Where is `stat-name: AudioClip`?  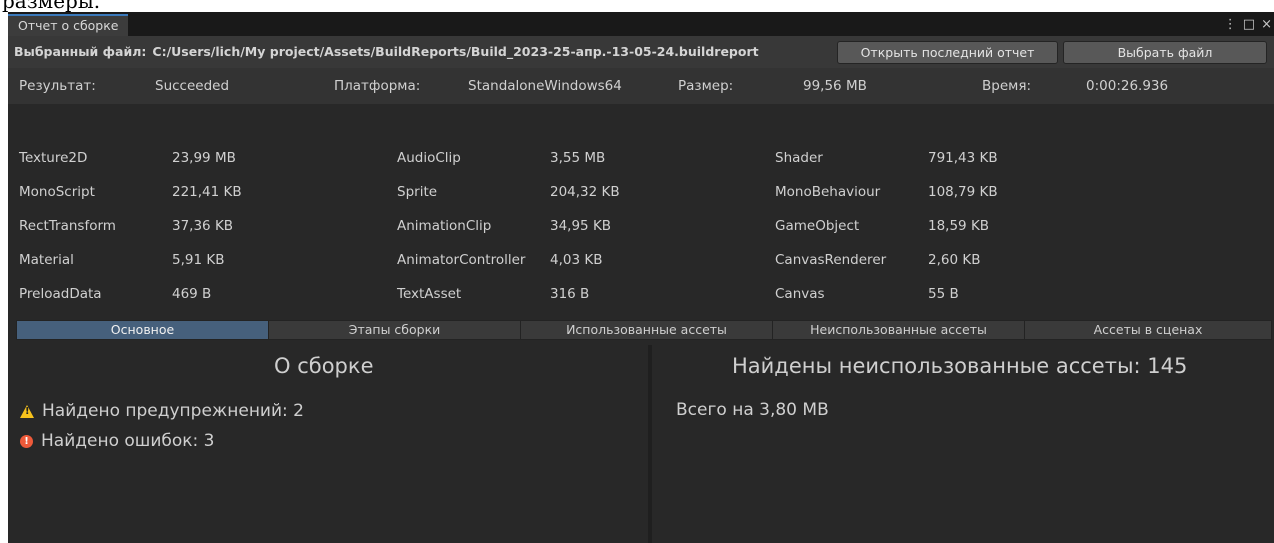
stat-name: AudioClip is located at coordinates (429, 158).